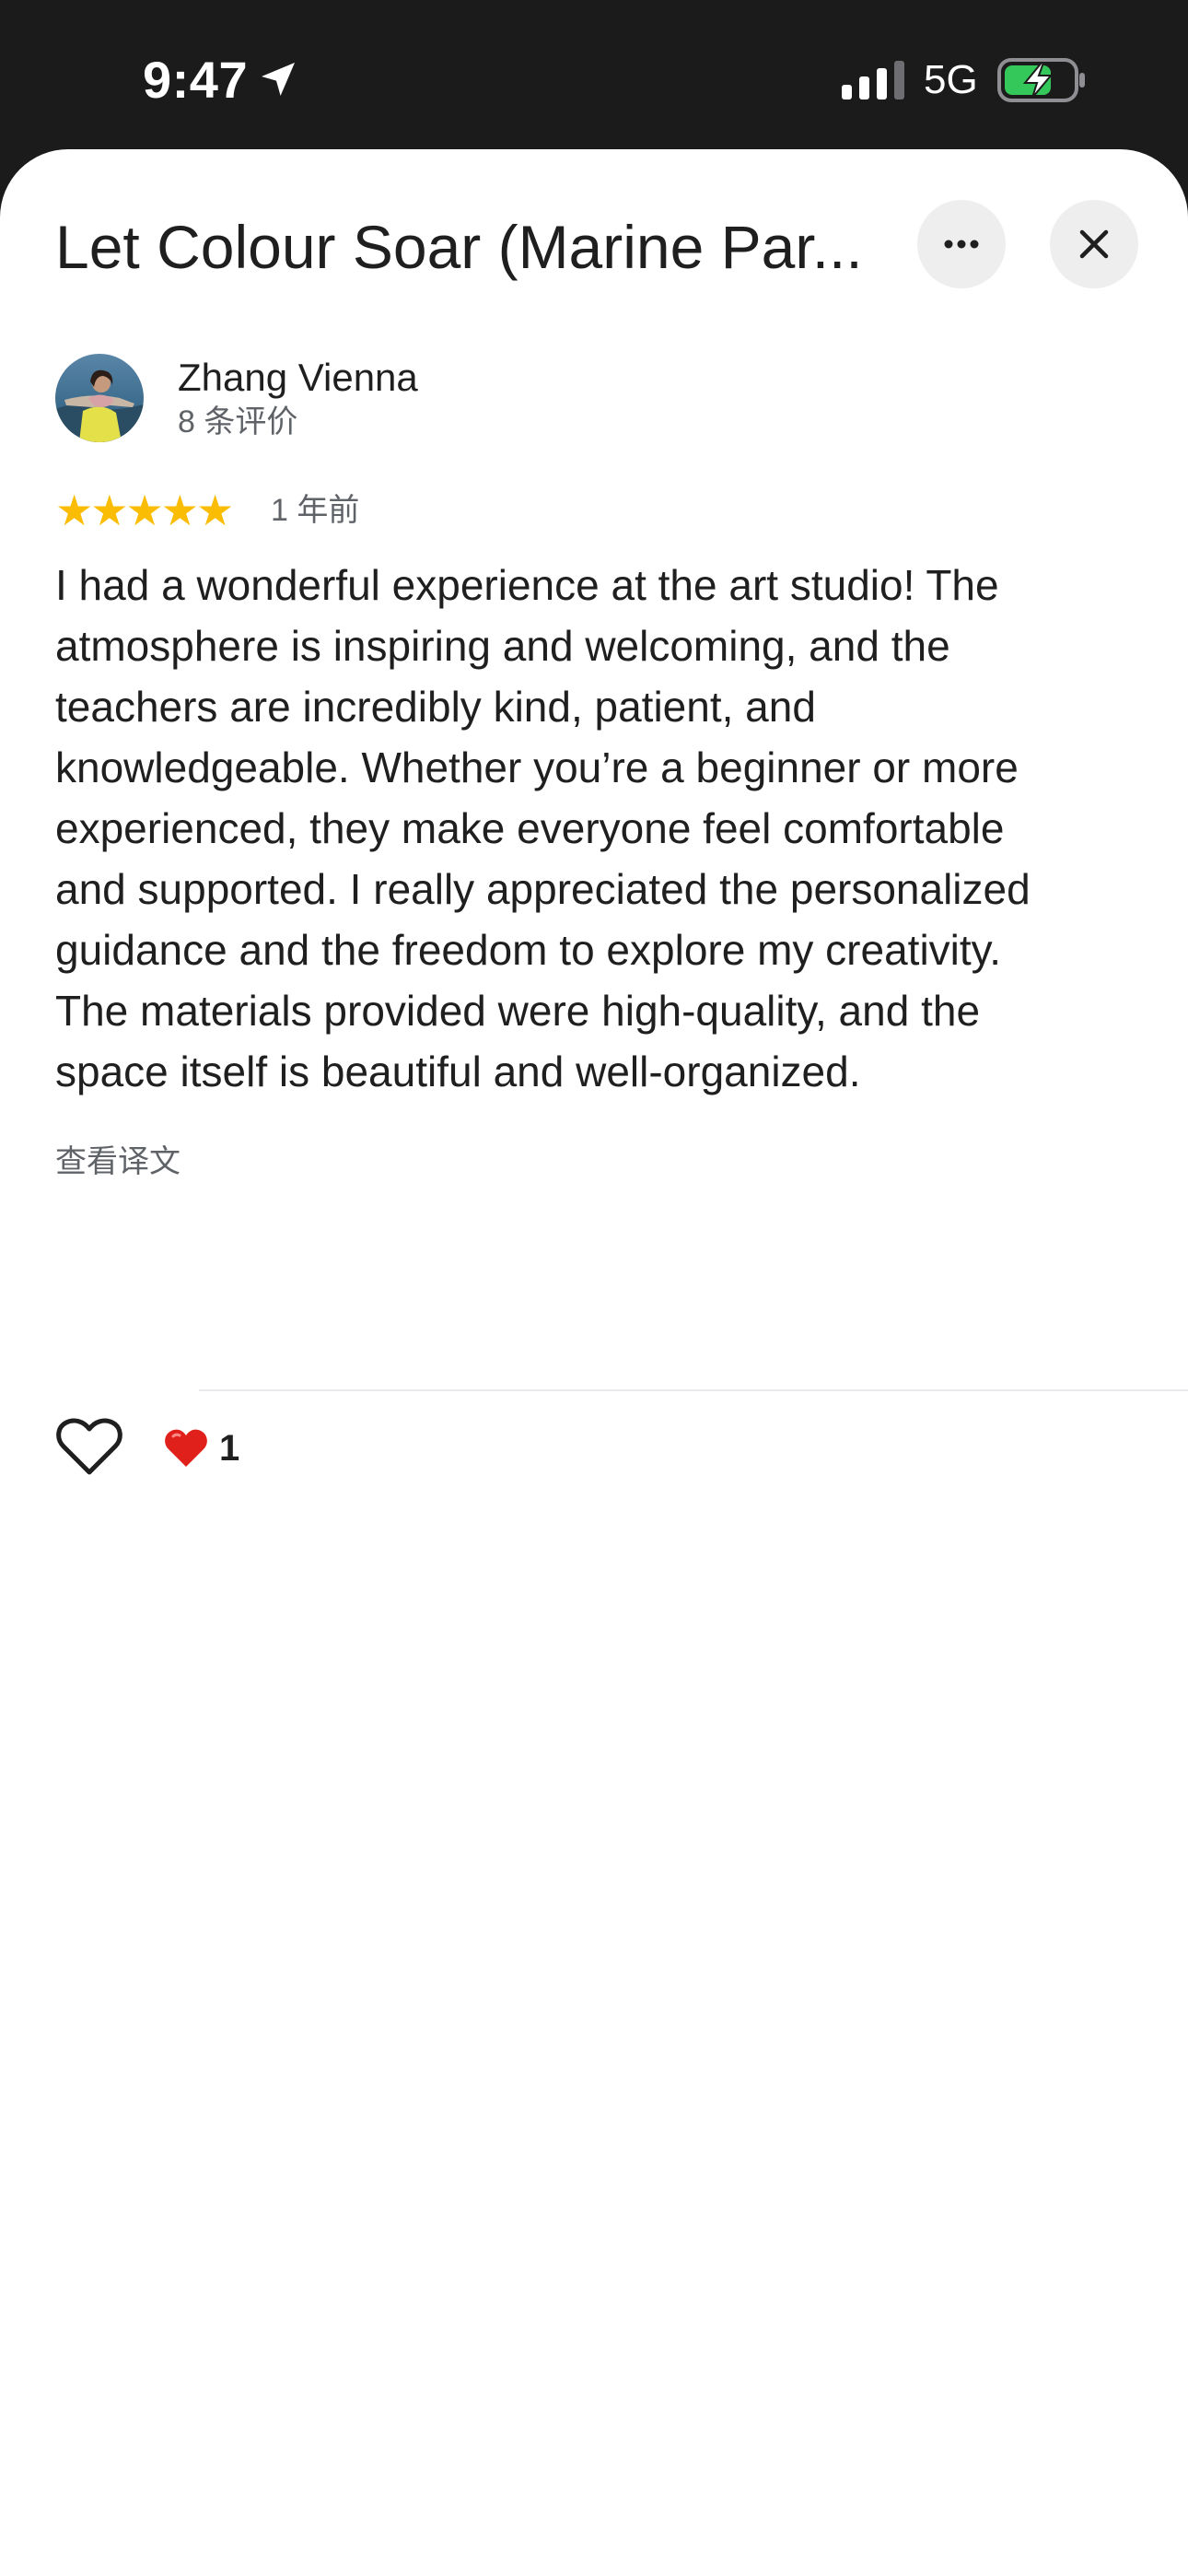 The width and height of the screenshot is (1188, 2576). I want to click on reviewer-review-count: 8 条评价, so click(238, 421).